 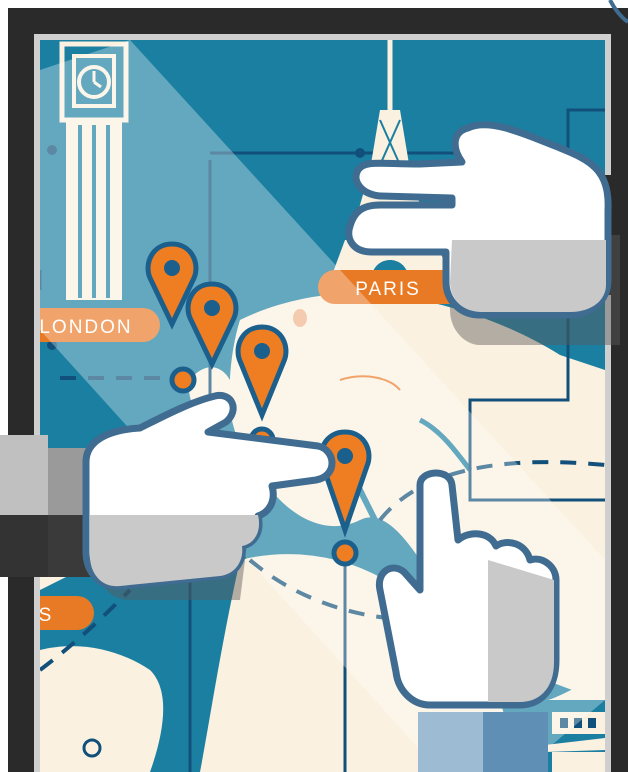 What do you see at coordinates (46, 615) in the screenshot?
I see `partial-label: S` at bounding box center [46, 615].